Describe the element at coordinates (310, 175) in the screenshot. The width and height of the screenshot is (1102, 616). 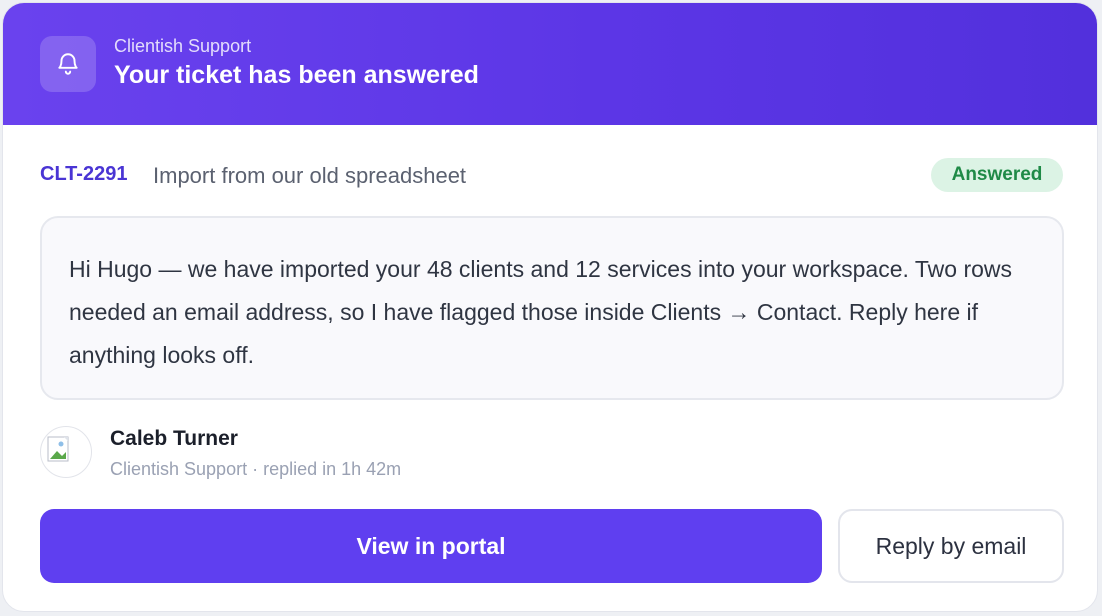
I see `ticket-subject: Import from our old spreadsheet` at that location.